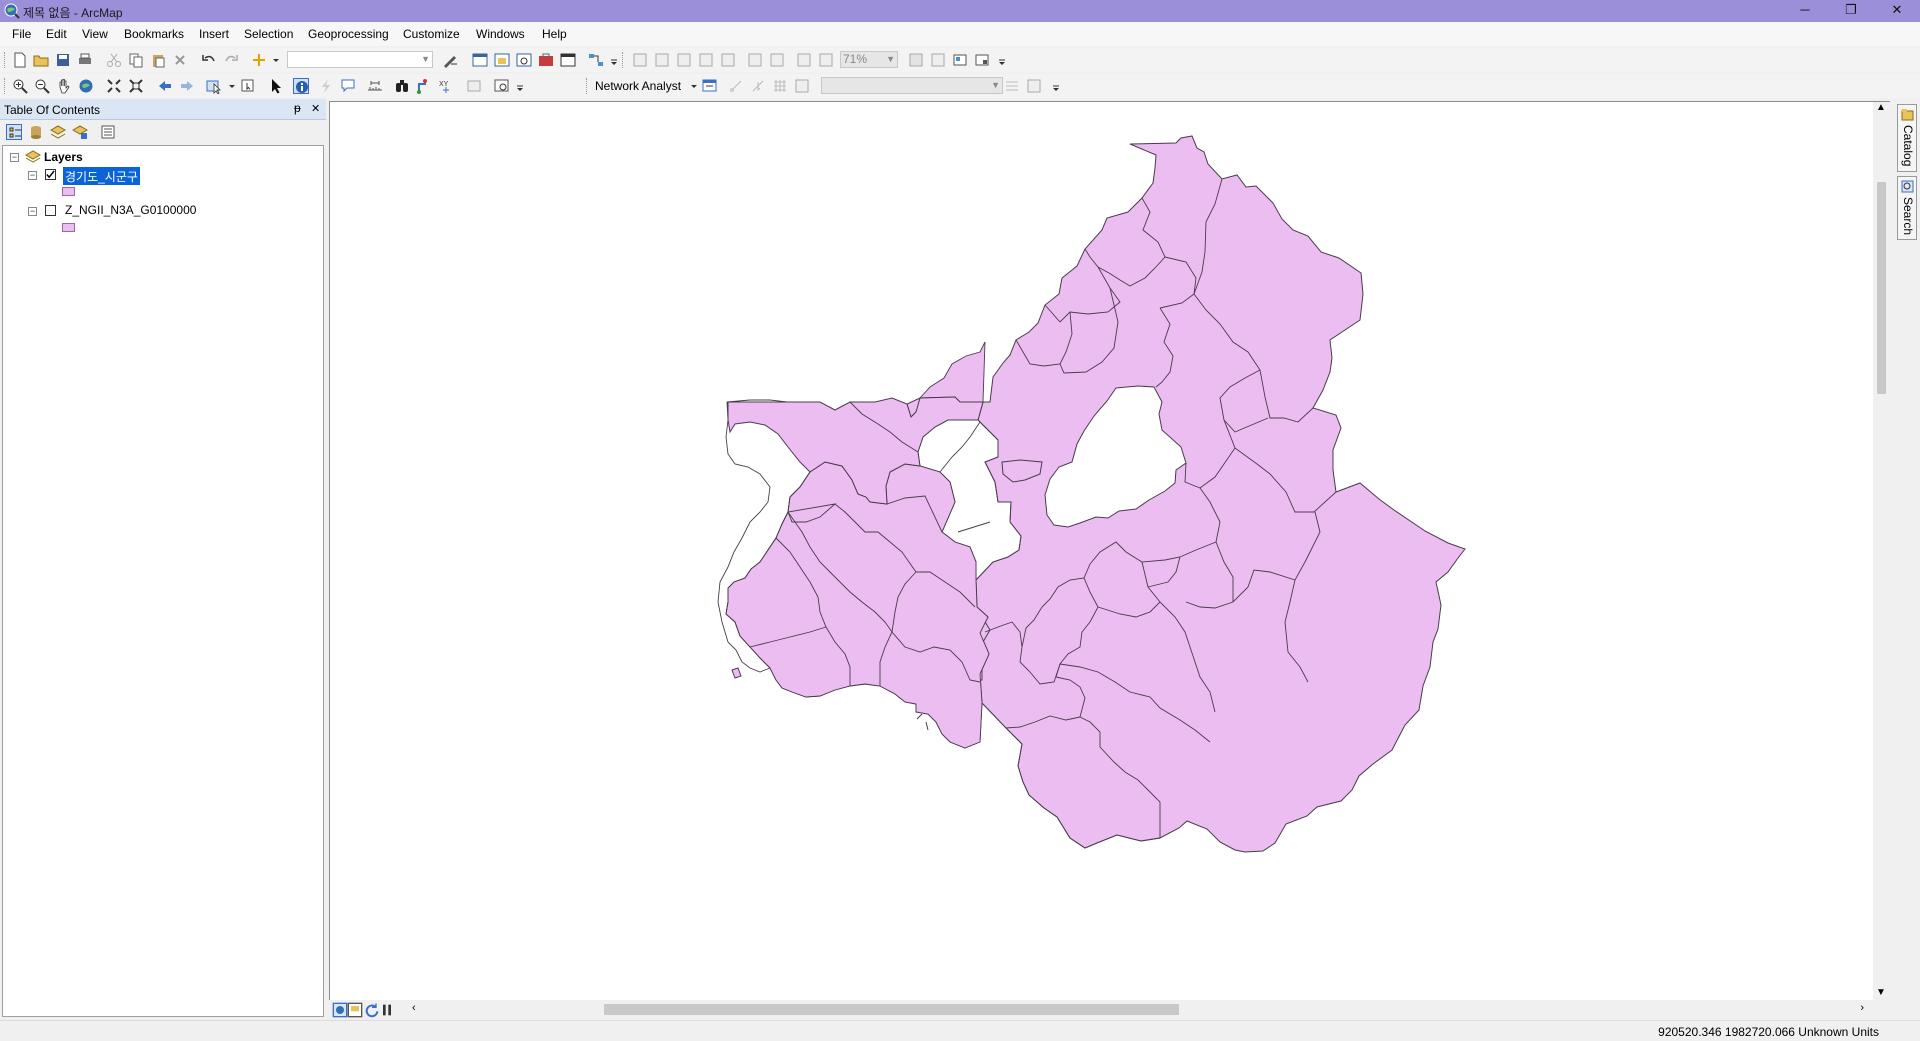  Describe the element at coordinates (56, 34) in the screenshot. I see `menu-edit: Edit` at that location.